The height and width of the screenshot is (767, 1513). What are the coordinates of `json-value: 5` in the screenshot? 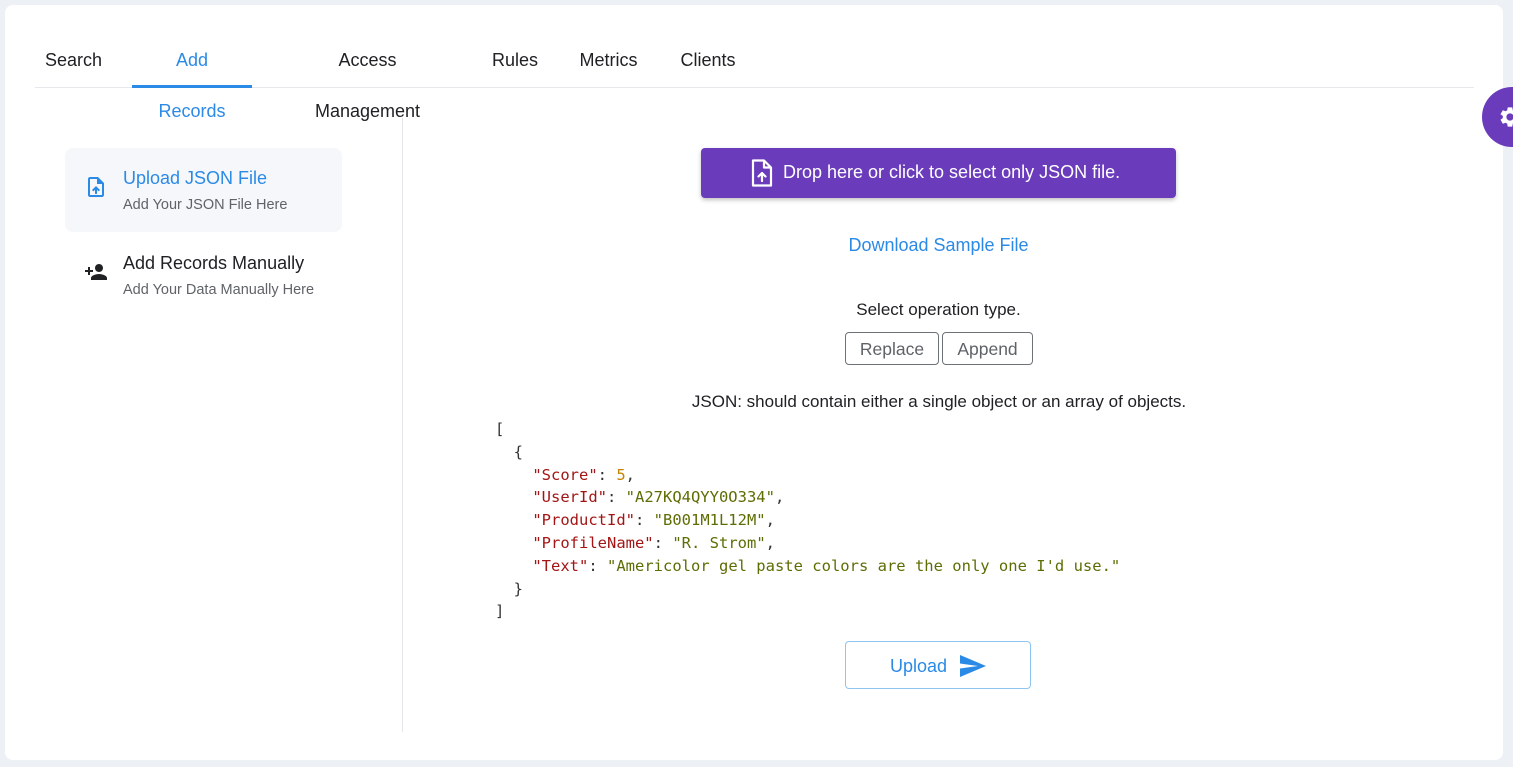 It's located at (621, 474).